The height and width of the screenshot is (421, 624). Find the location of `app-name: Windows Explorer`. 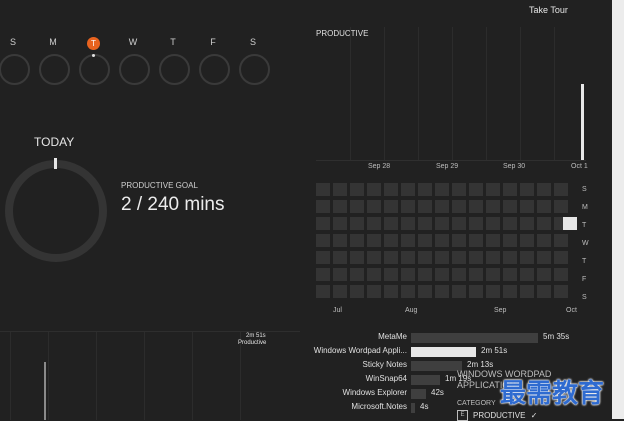

app-name: Windows Explorer is located at coordinates (375, 392).